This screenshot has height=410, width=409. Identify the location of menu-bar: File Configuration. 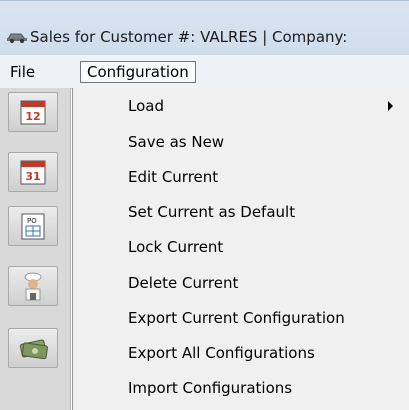
(204, 72).